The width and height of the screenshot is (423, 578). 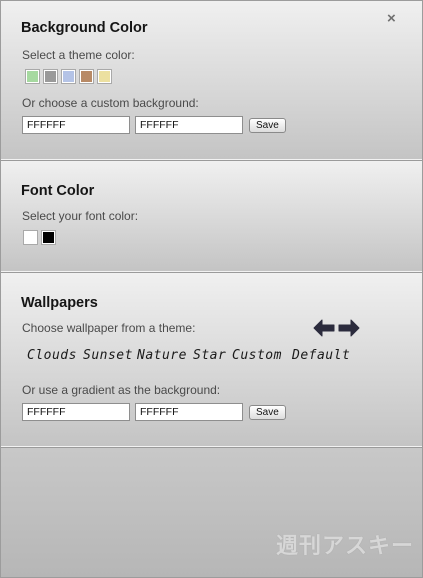 I want to click on font-swatch-black, so click(x=48, y=237).